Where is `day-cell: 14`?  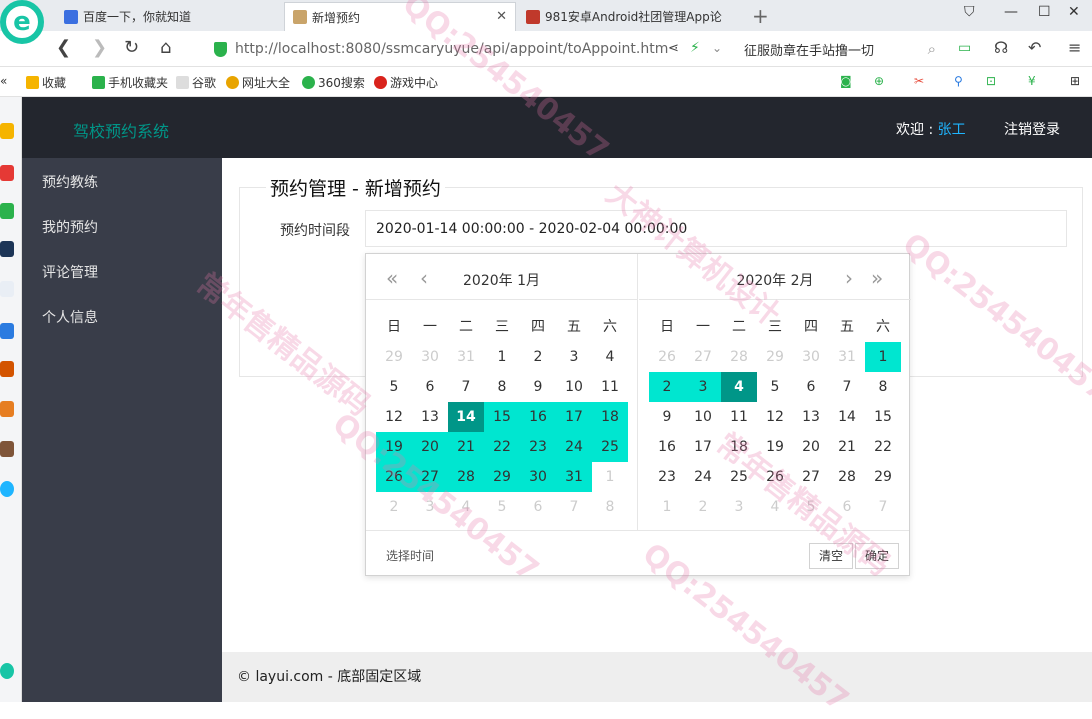 day-cell: 14 is located at coordinates (847, 417).